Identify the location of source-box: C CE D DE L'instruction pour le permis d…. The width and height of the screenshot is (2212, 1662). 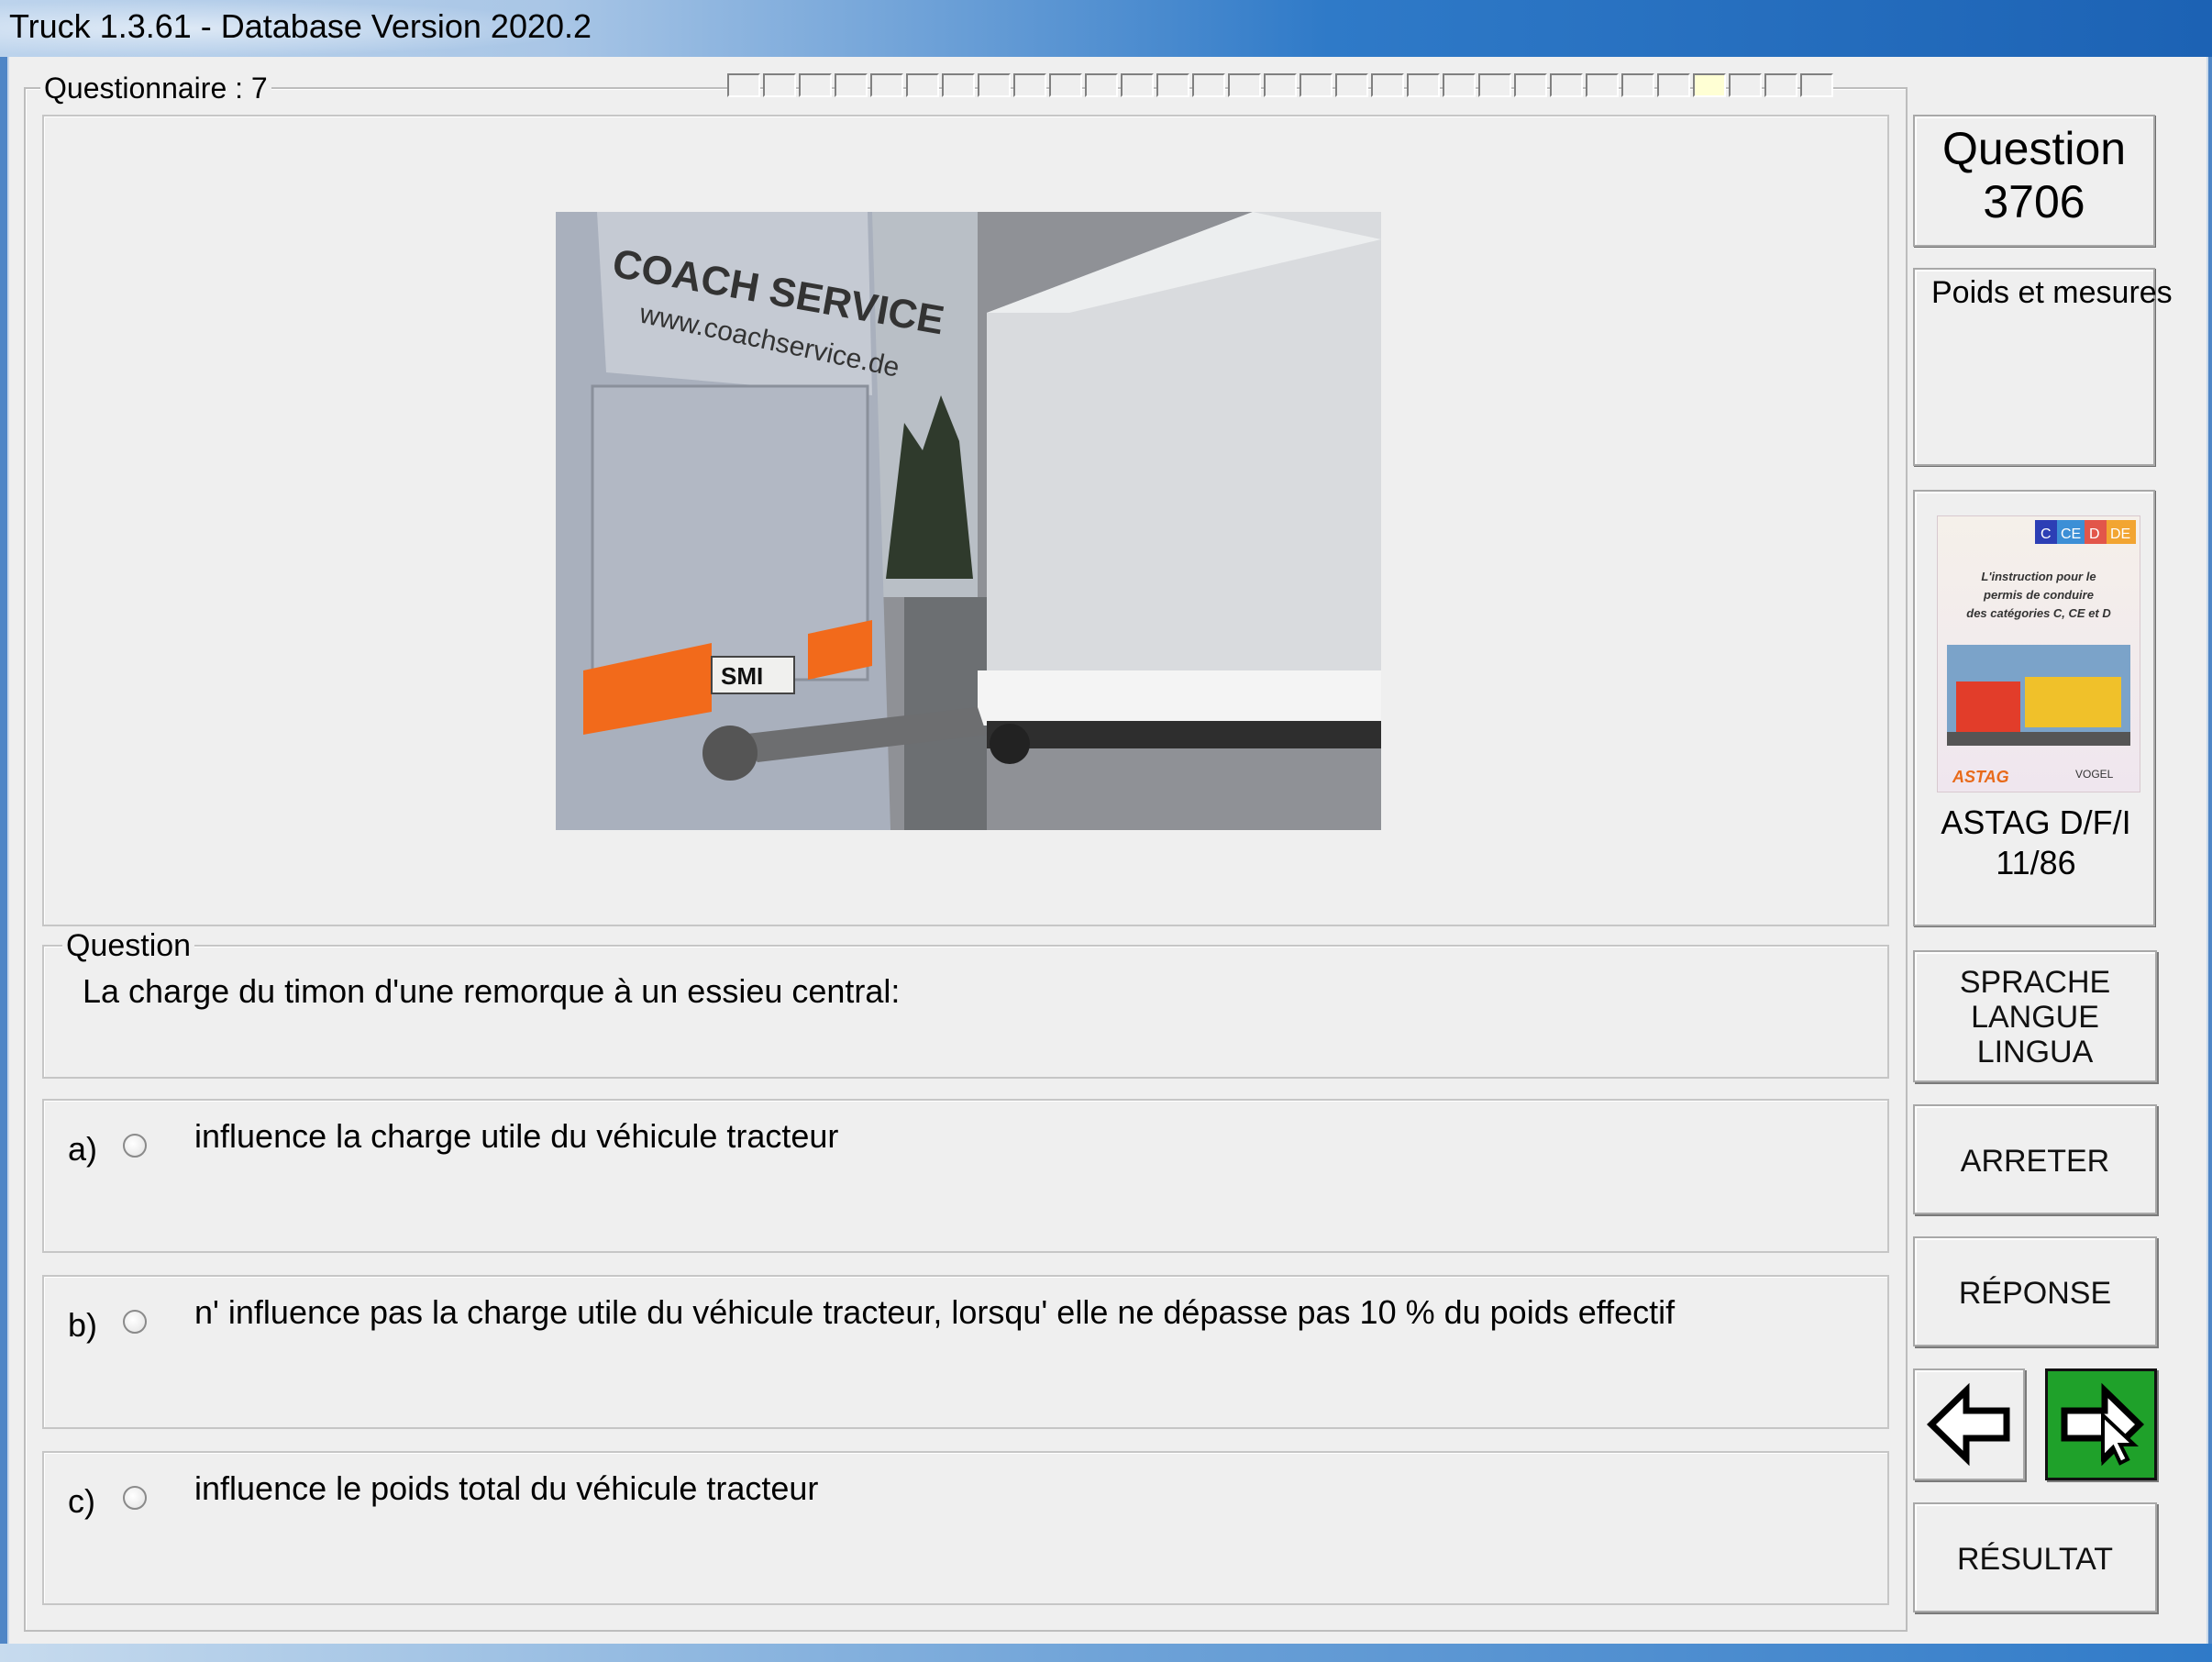
(2034, 708).